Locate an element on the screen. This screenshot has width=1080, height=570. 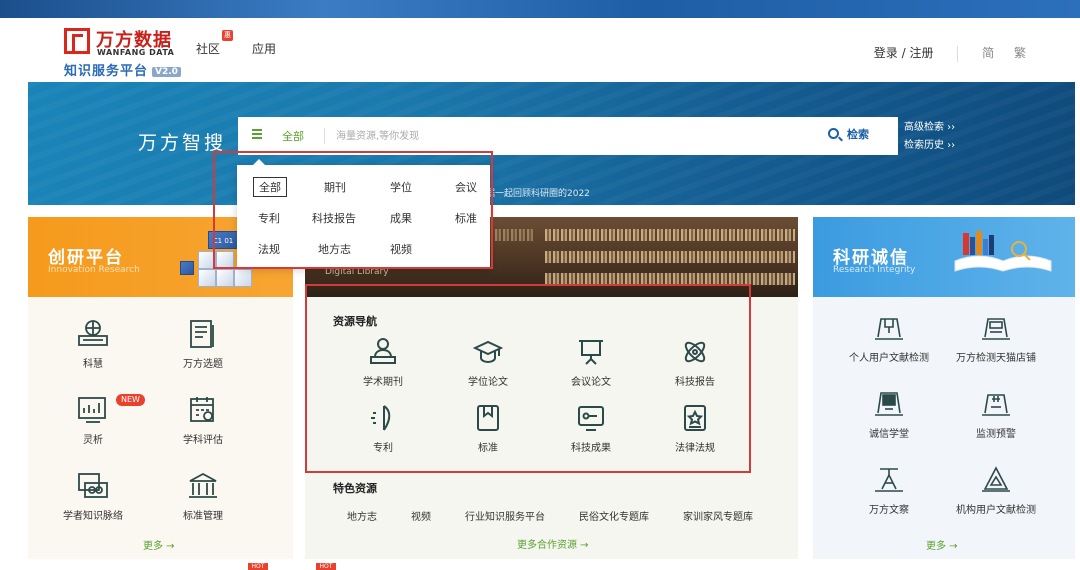
scope-option-tech-report: 科技报告 is located at coordinates (334, 218).